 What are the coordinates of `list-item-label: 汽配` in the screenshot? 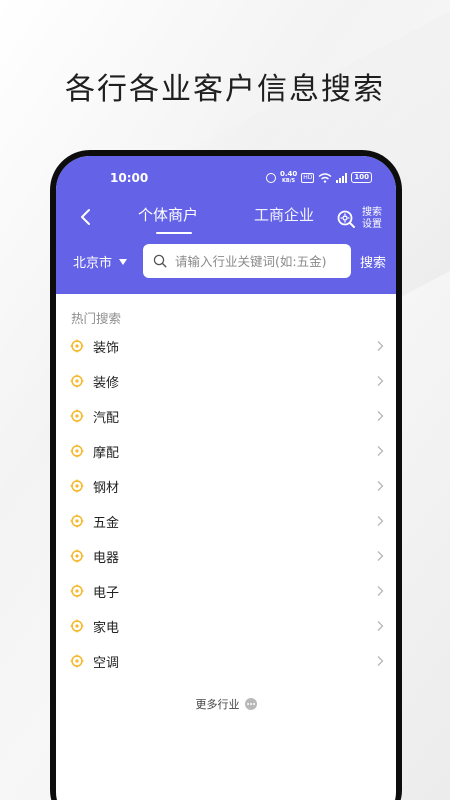 It's located at (106, 418).